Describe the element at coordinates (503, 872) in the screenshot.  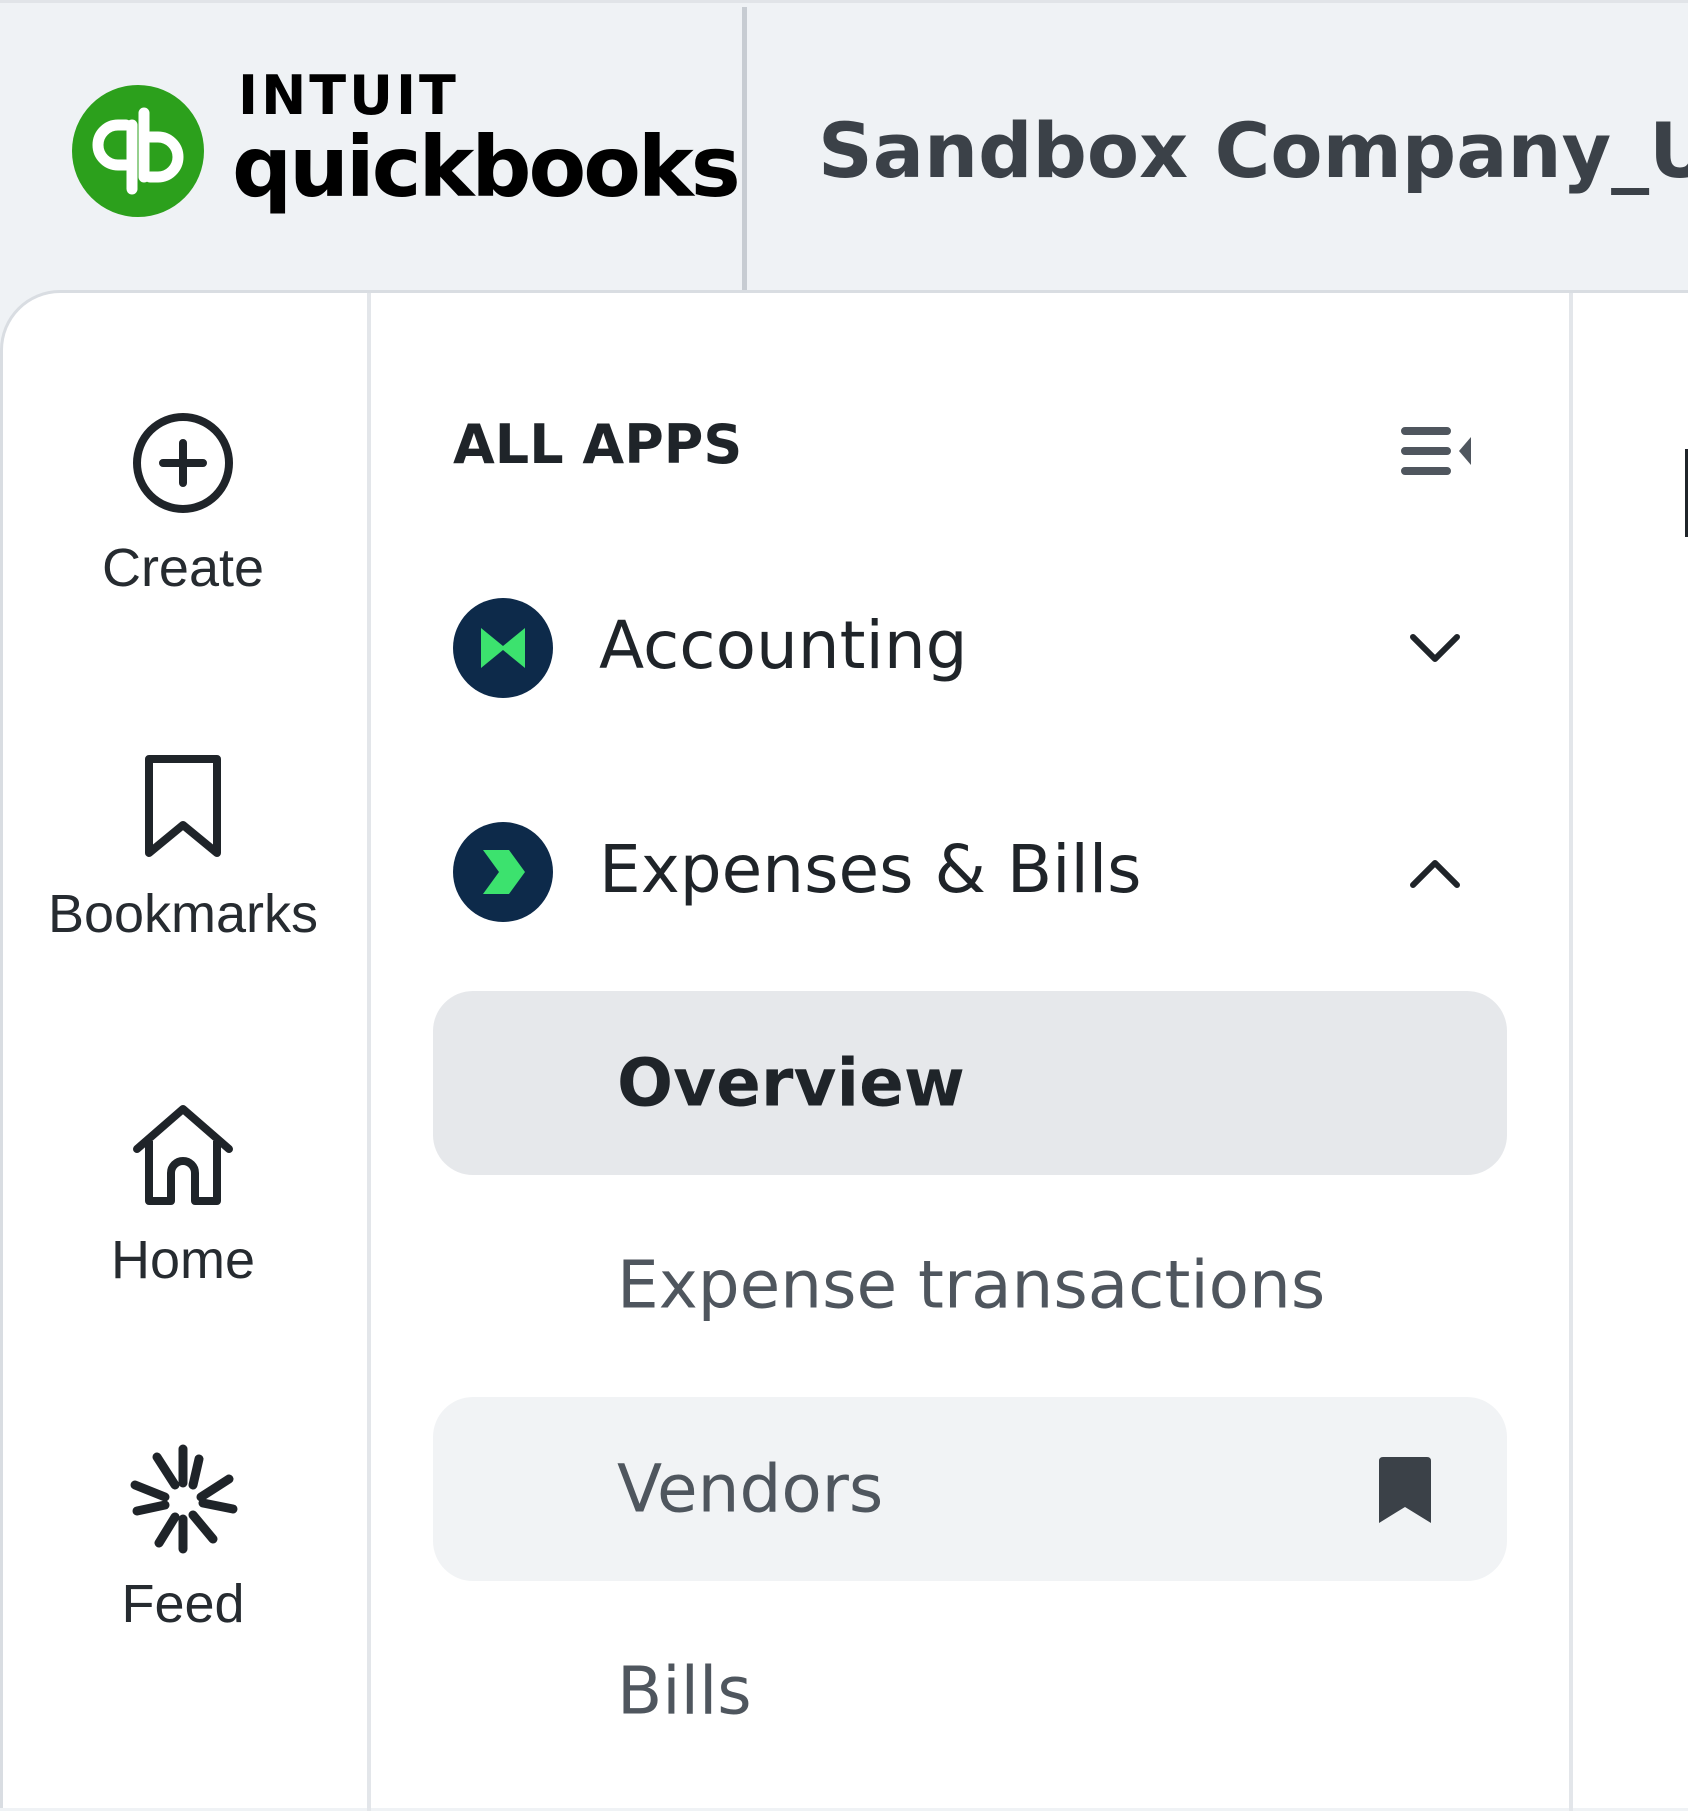
I see `expenses-app-icon` at that location.